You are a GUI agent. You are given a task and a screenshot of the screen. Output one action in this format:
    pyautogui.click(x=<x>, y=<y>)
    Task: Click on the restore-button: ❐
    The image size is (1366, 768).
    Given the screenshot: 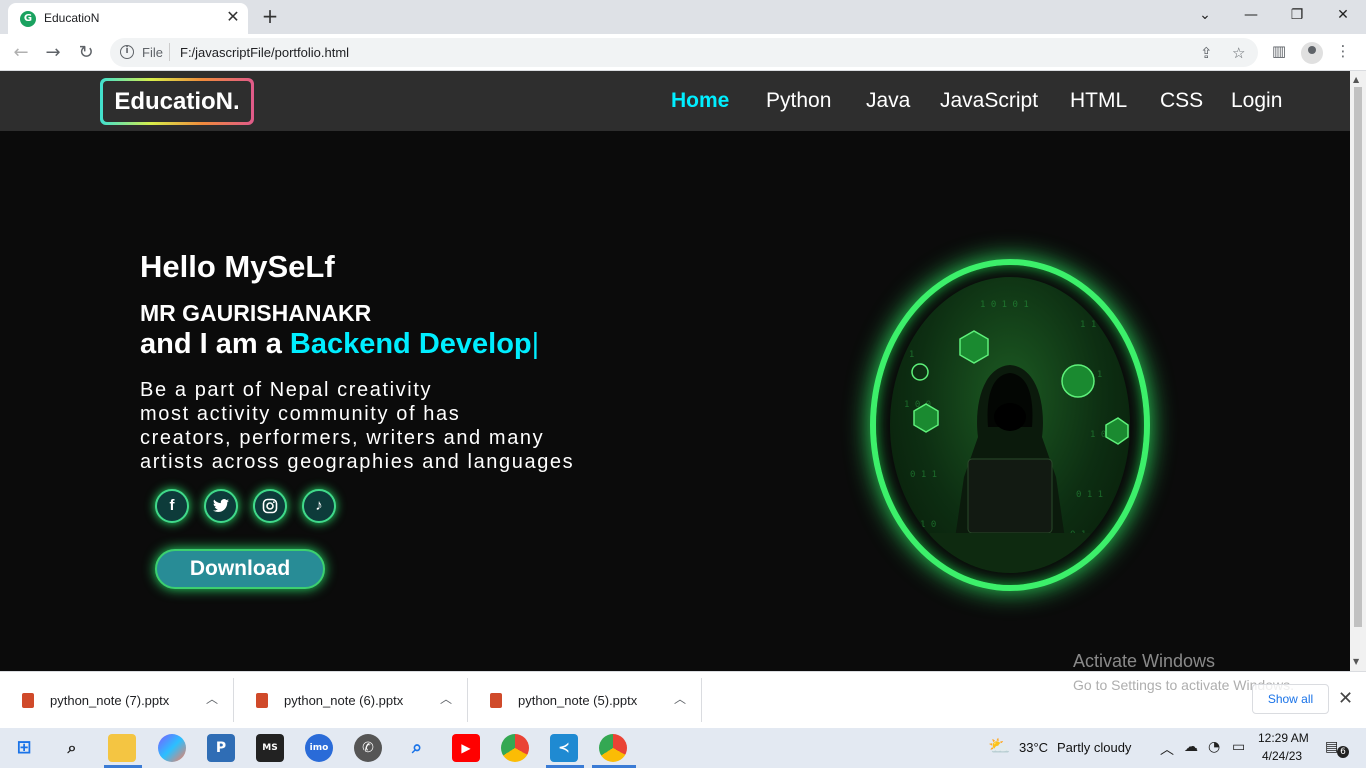 What is the action you would take?
    pyautogui.click(x=1297, y=15)
    